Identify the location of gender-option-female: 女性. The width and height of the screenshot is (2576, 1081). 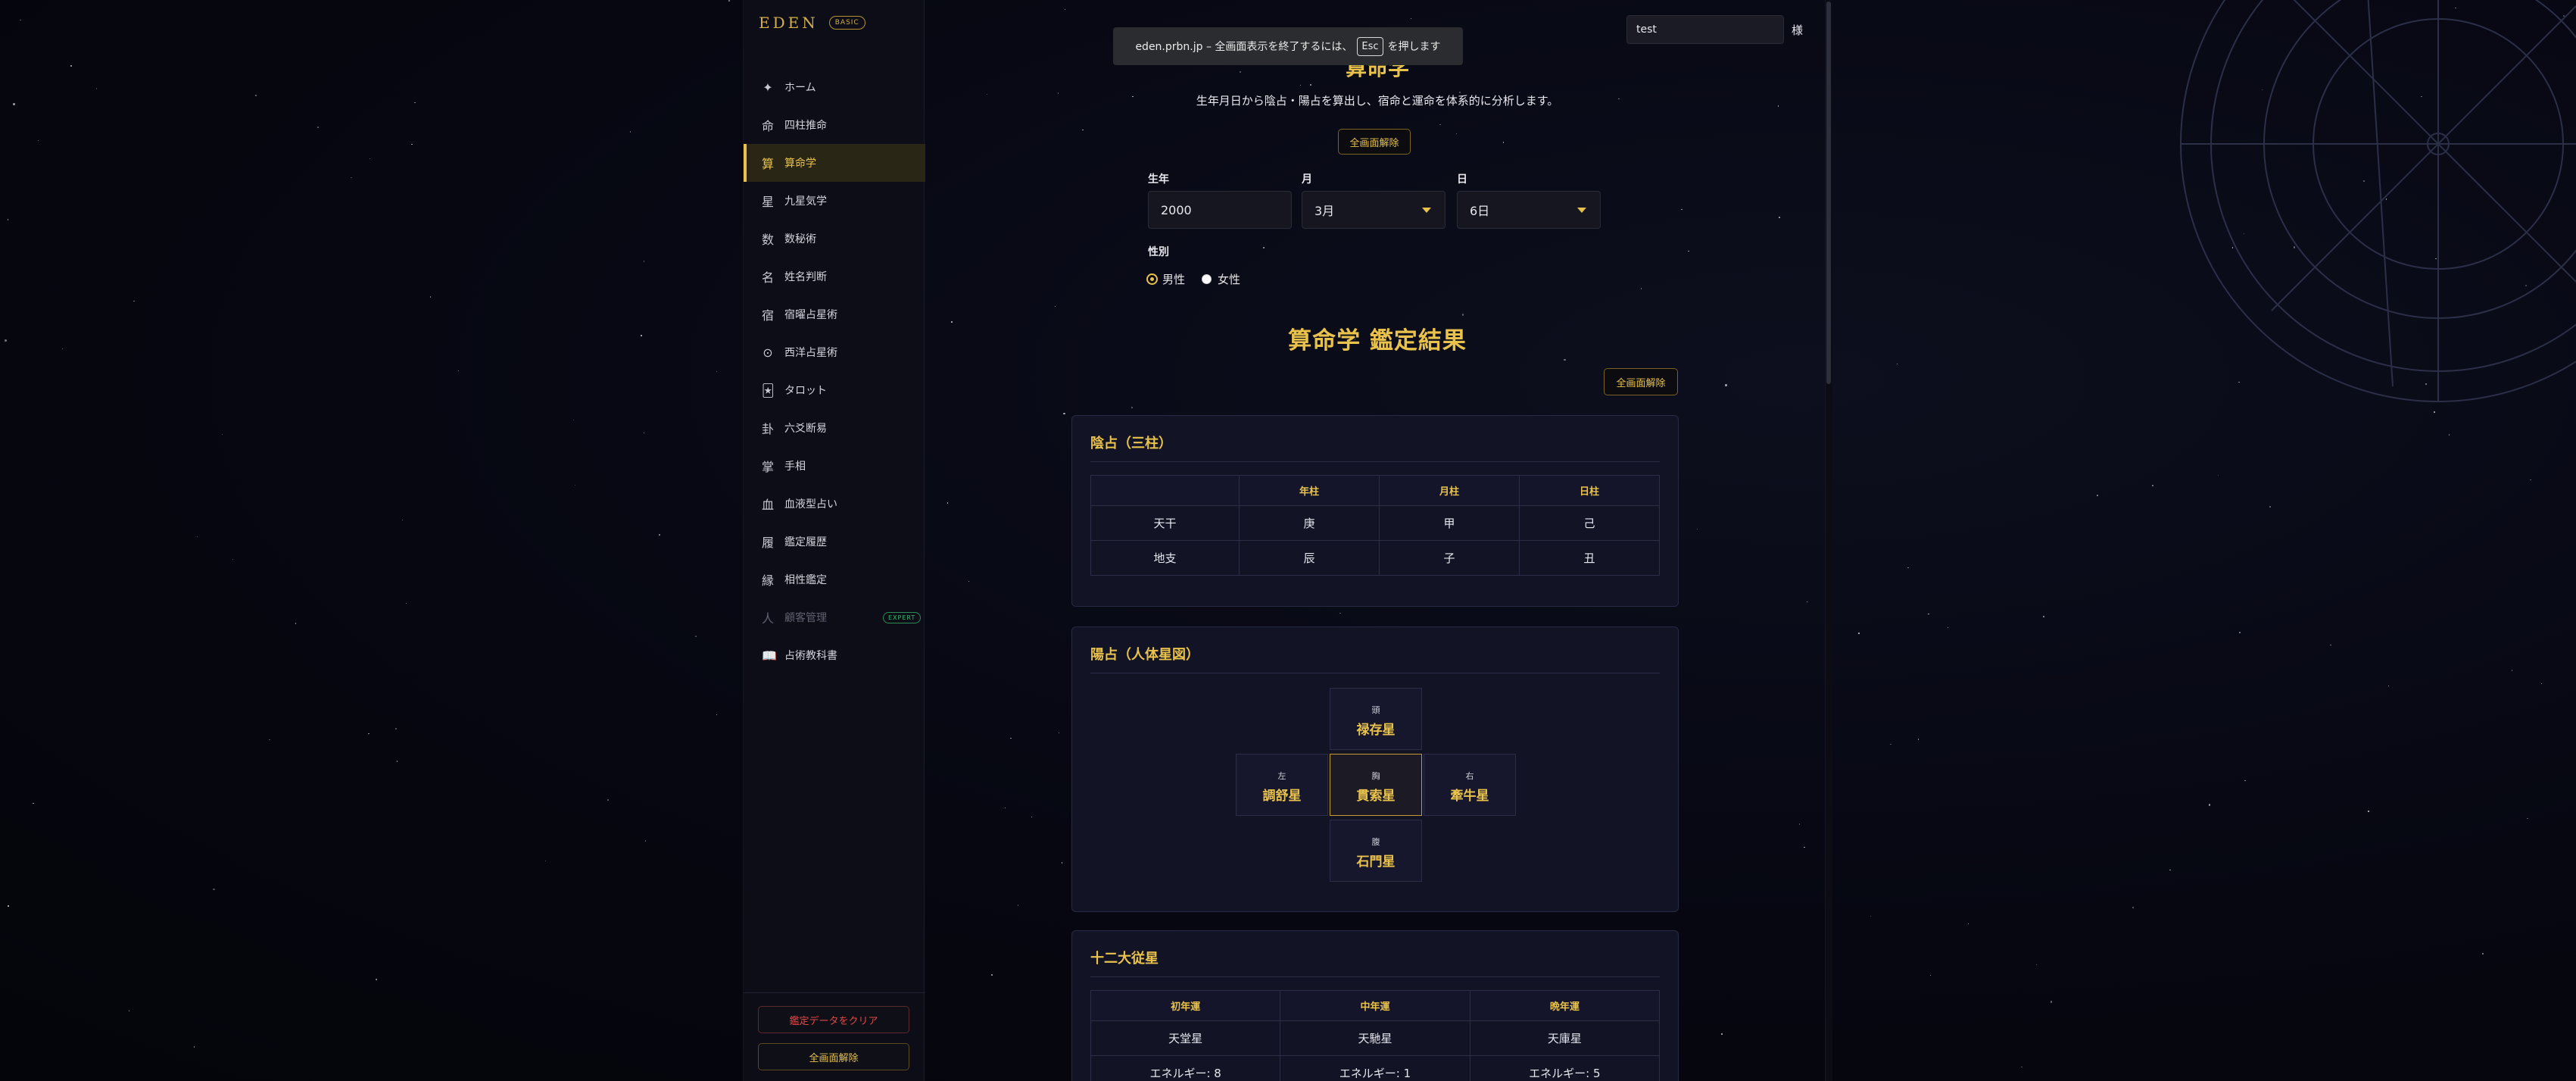
(1221, 279).